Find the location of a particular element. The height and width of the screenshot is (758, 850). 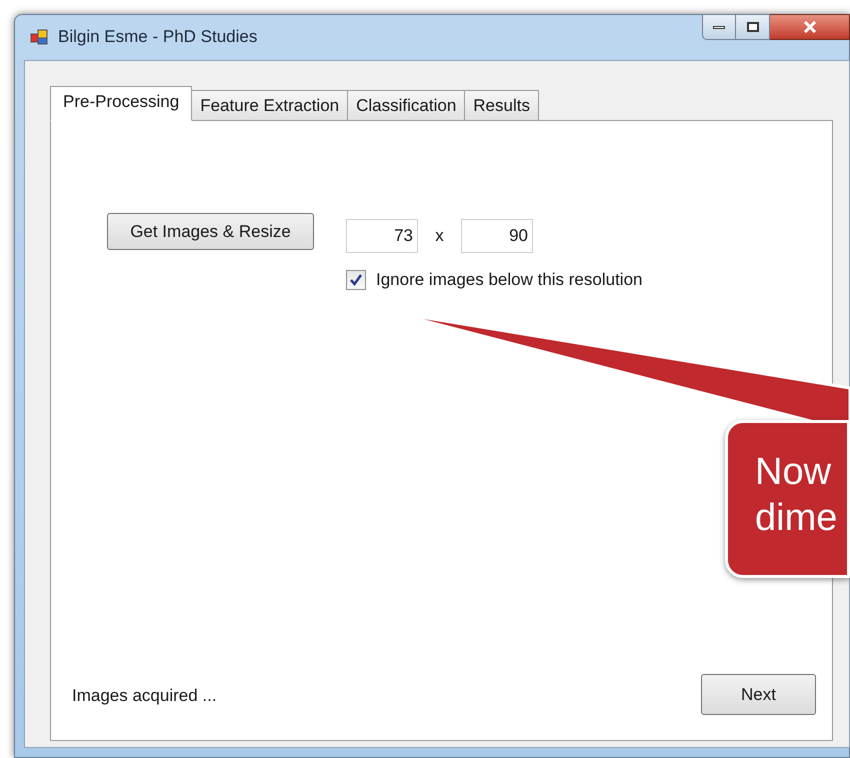

checkbox is located at coordinates (356, 280).